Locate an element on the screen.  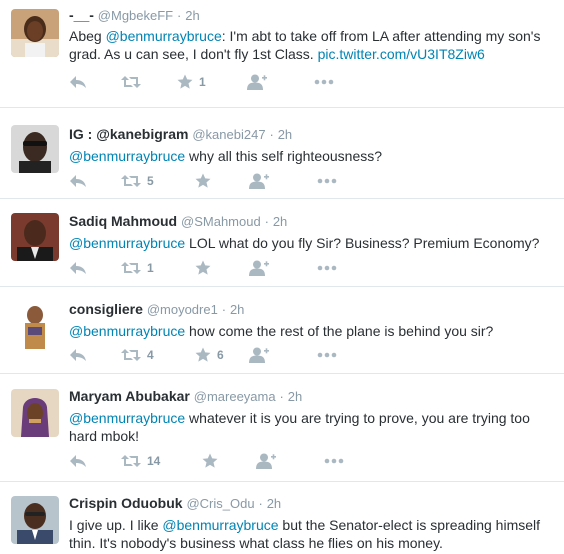
retweet-button: 5 is located at coordinates (137, 181).